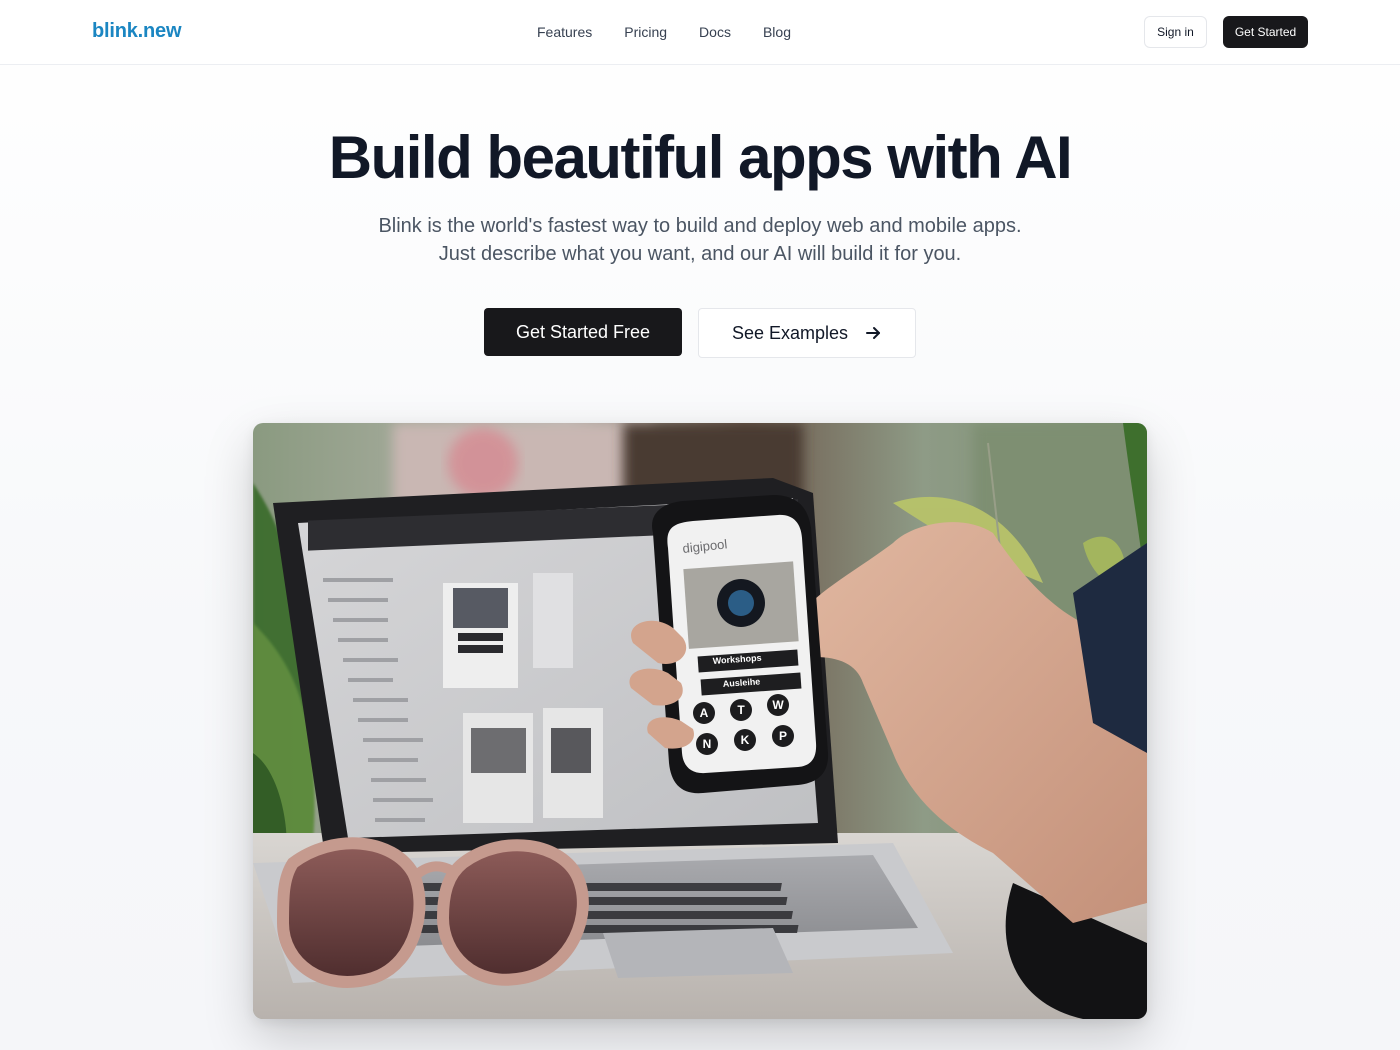  I want to click on phone-icon-n: N, so click(707, 744).